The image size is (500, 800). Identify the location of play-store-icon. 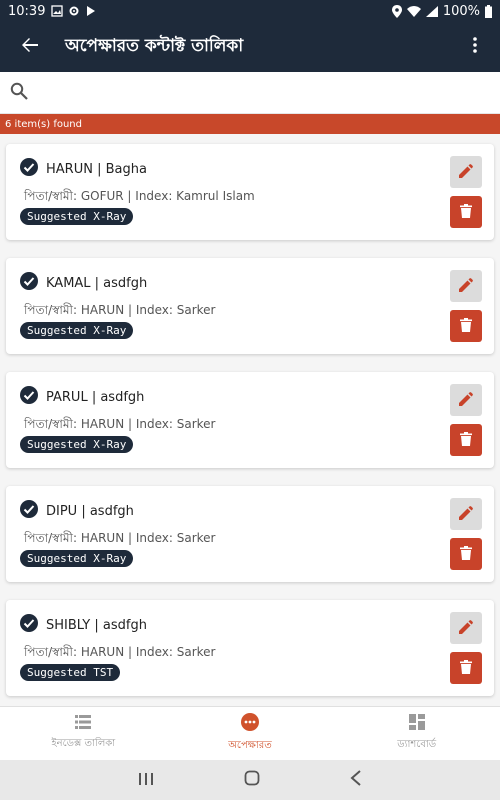
(91, 11).